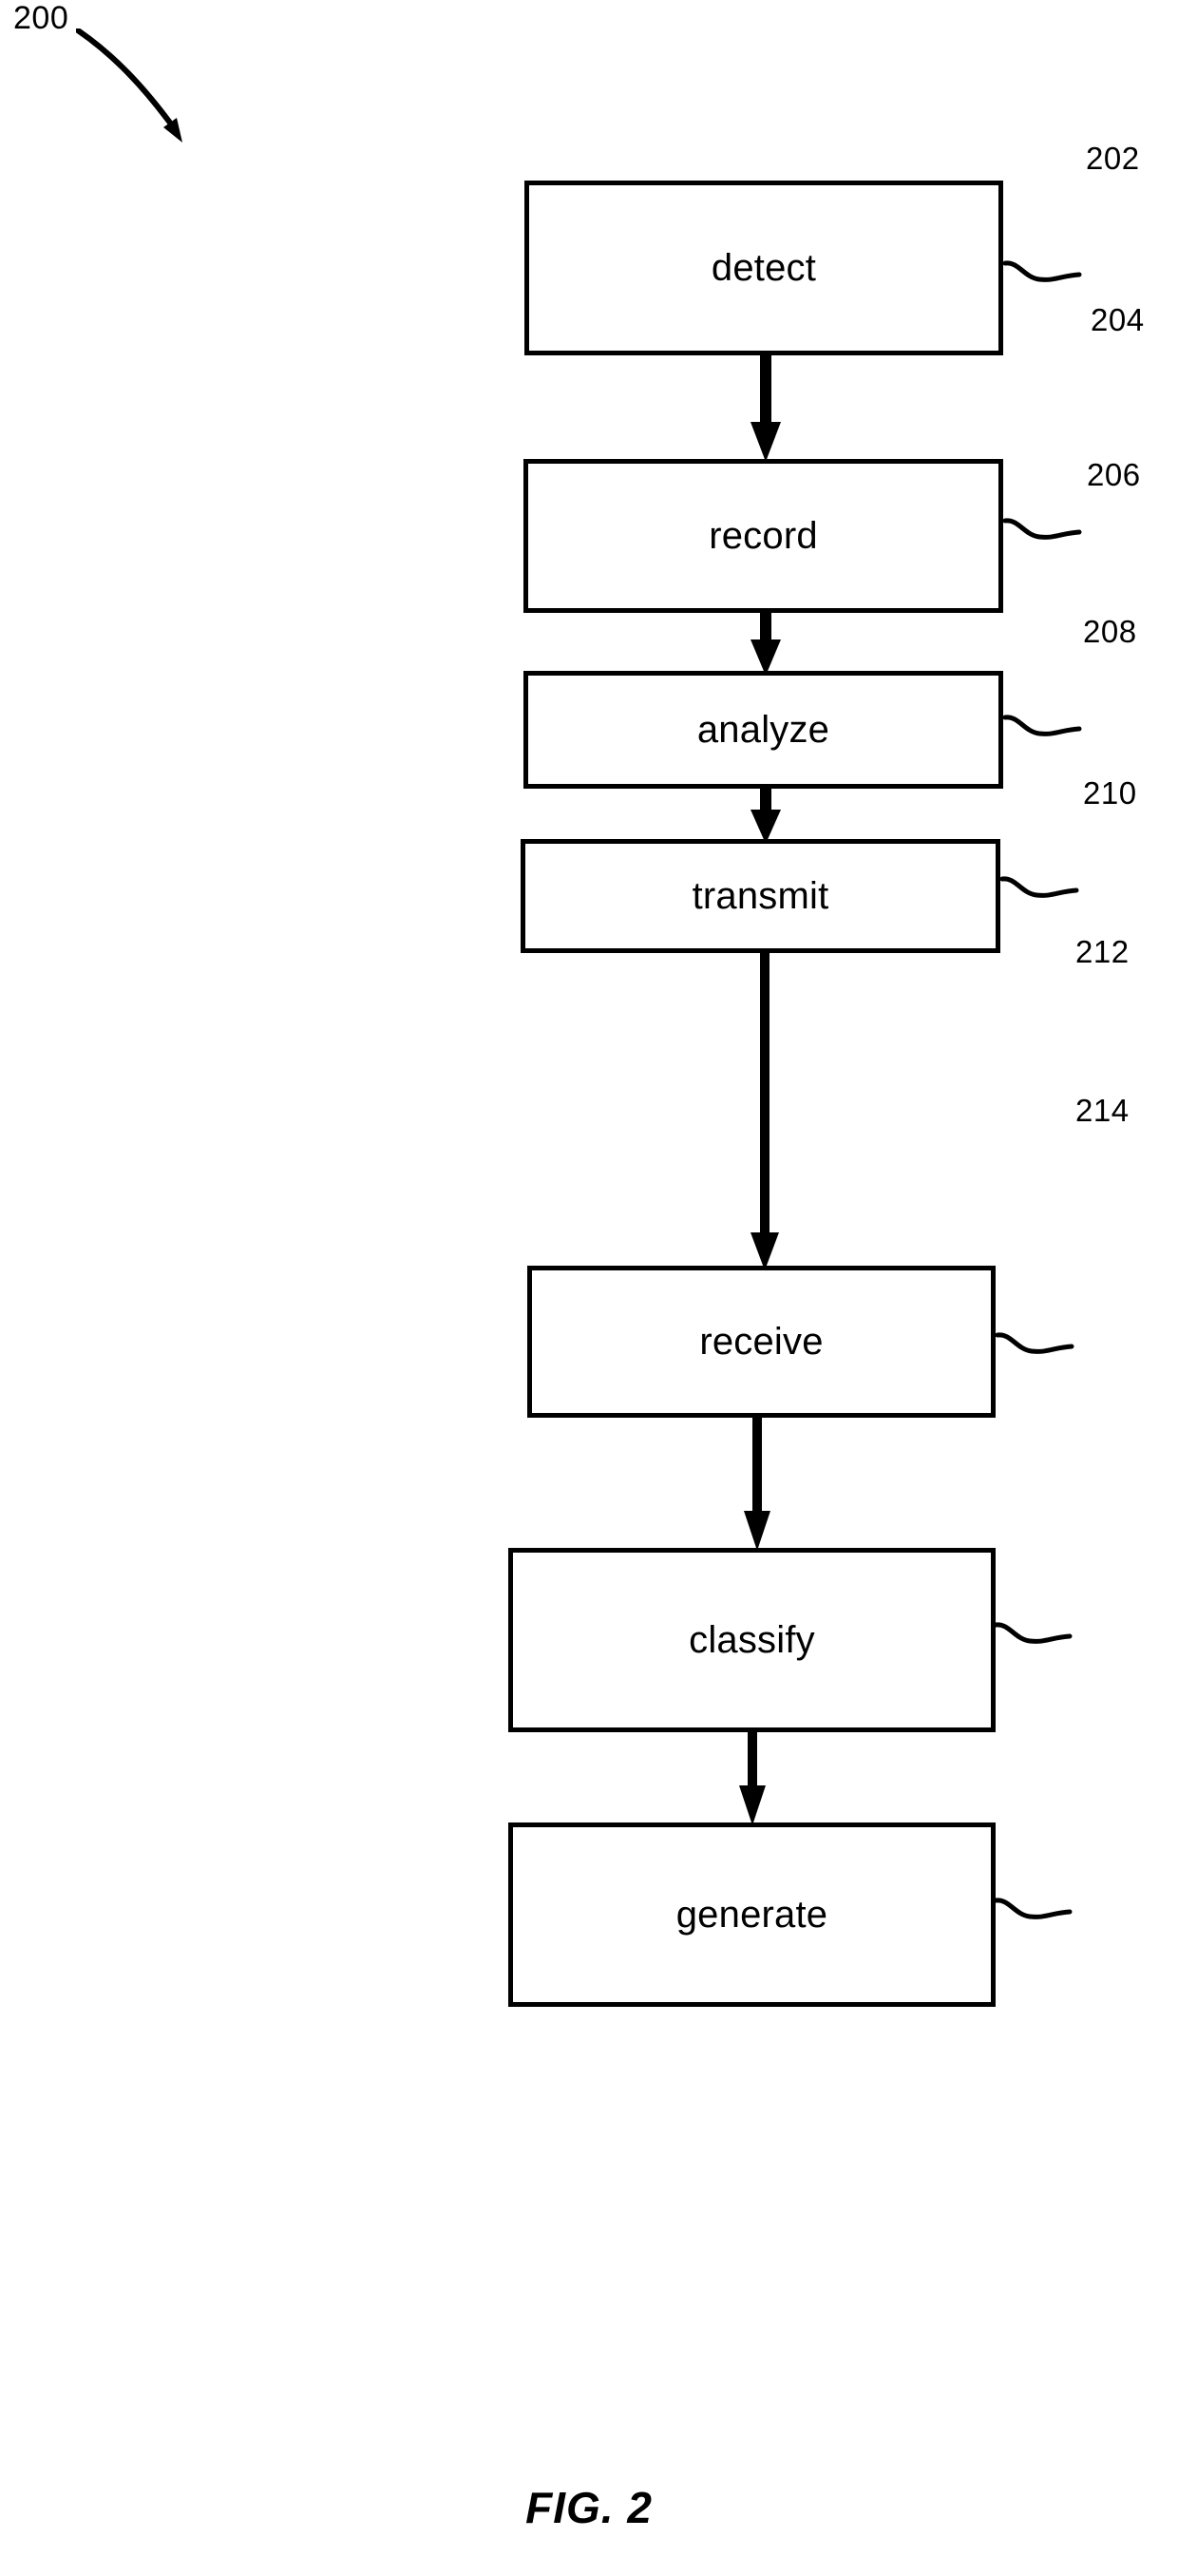  I want to click on flow-arrow-transmit-to-receive-icon, so click(764, 1111).